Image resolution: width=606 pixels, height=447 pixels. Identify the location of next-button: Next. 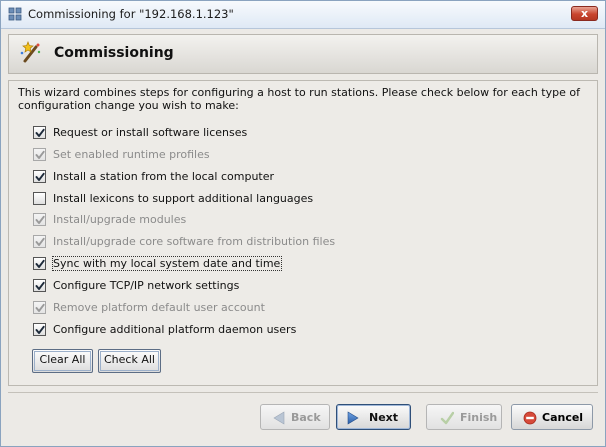
(373, 417).